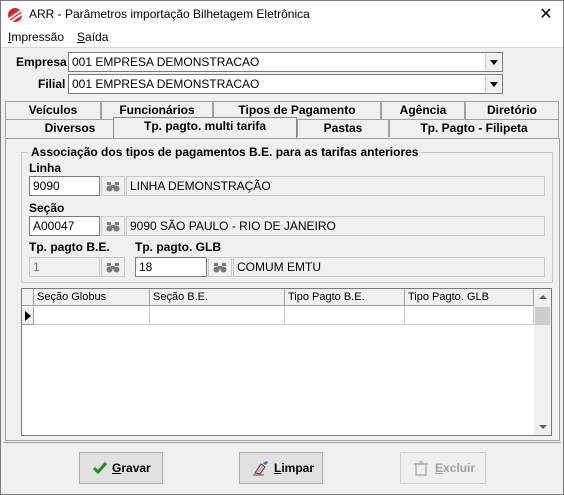 This screenshot has width=564, height=495. Describe the element at coordinates (469, 297) in the screenshot. I see `column-header: Tipo Pagto. GLB` at that location.